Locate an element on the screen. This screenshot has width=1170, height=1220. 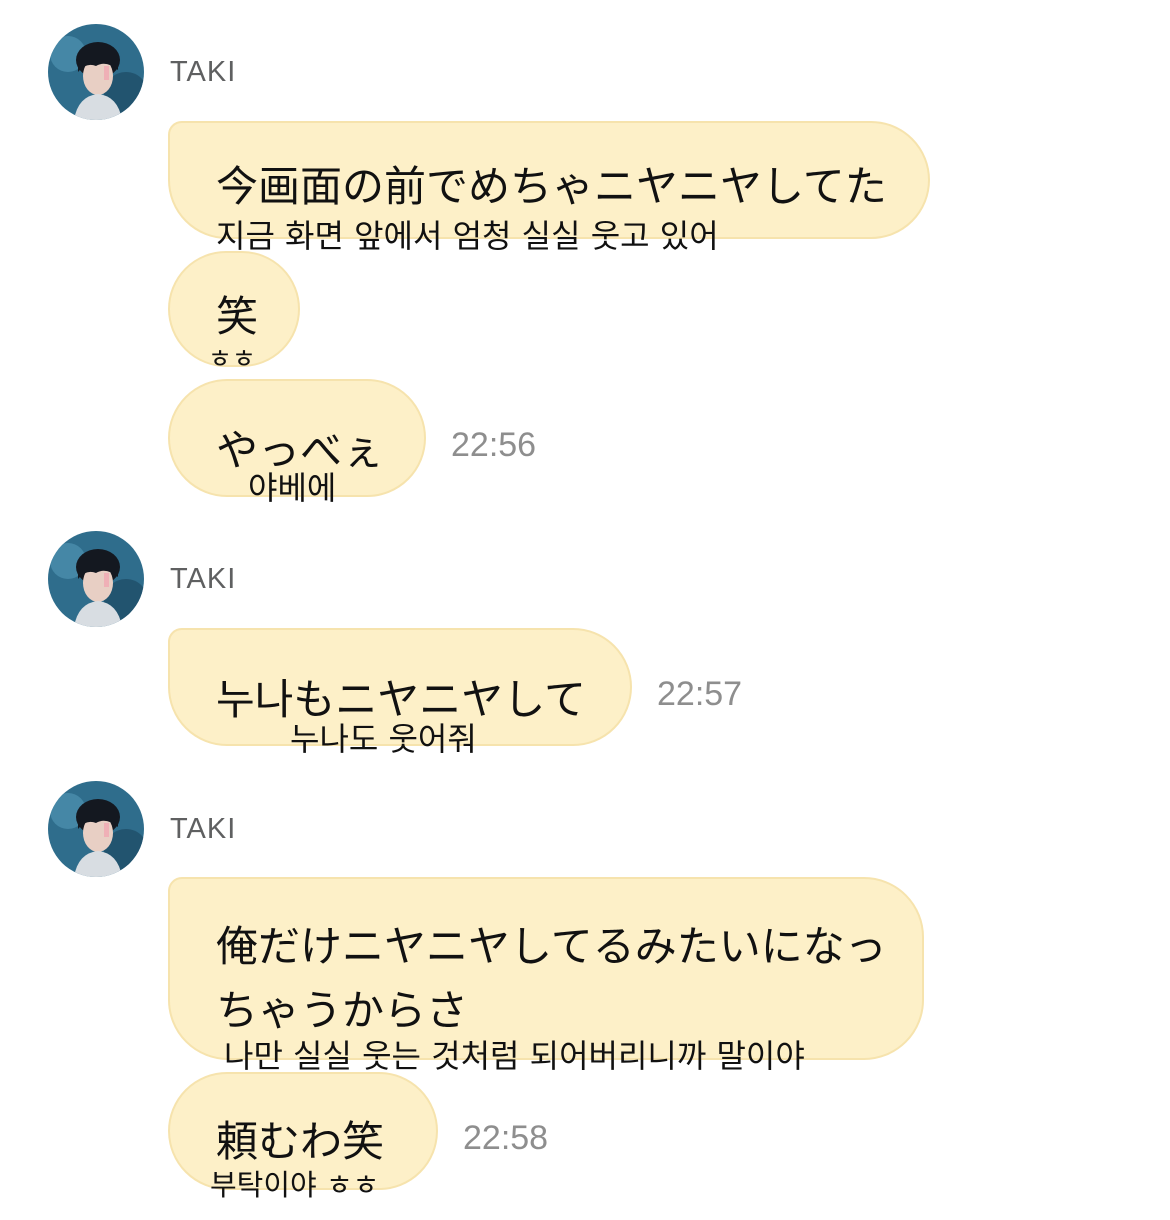
message-bubble: やっべぇ 야베에 is located at coordinates (297, 443).